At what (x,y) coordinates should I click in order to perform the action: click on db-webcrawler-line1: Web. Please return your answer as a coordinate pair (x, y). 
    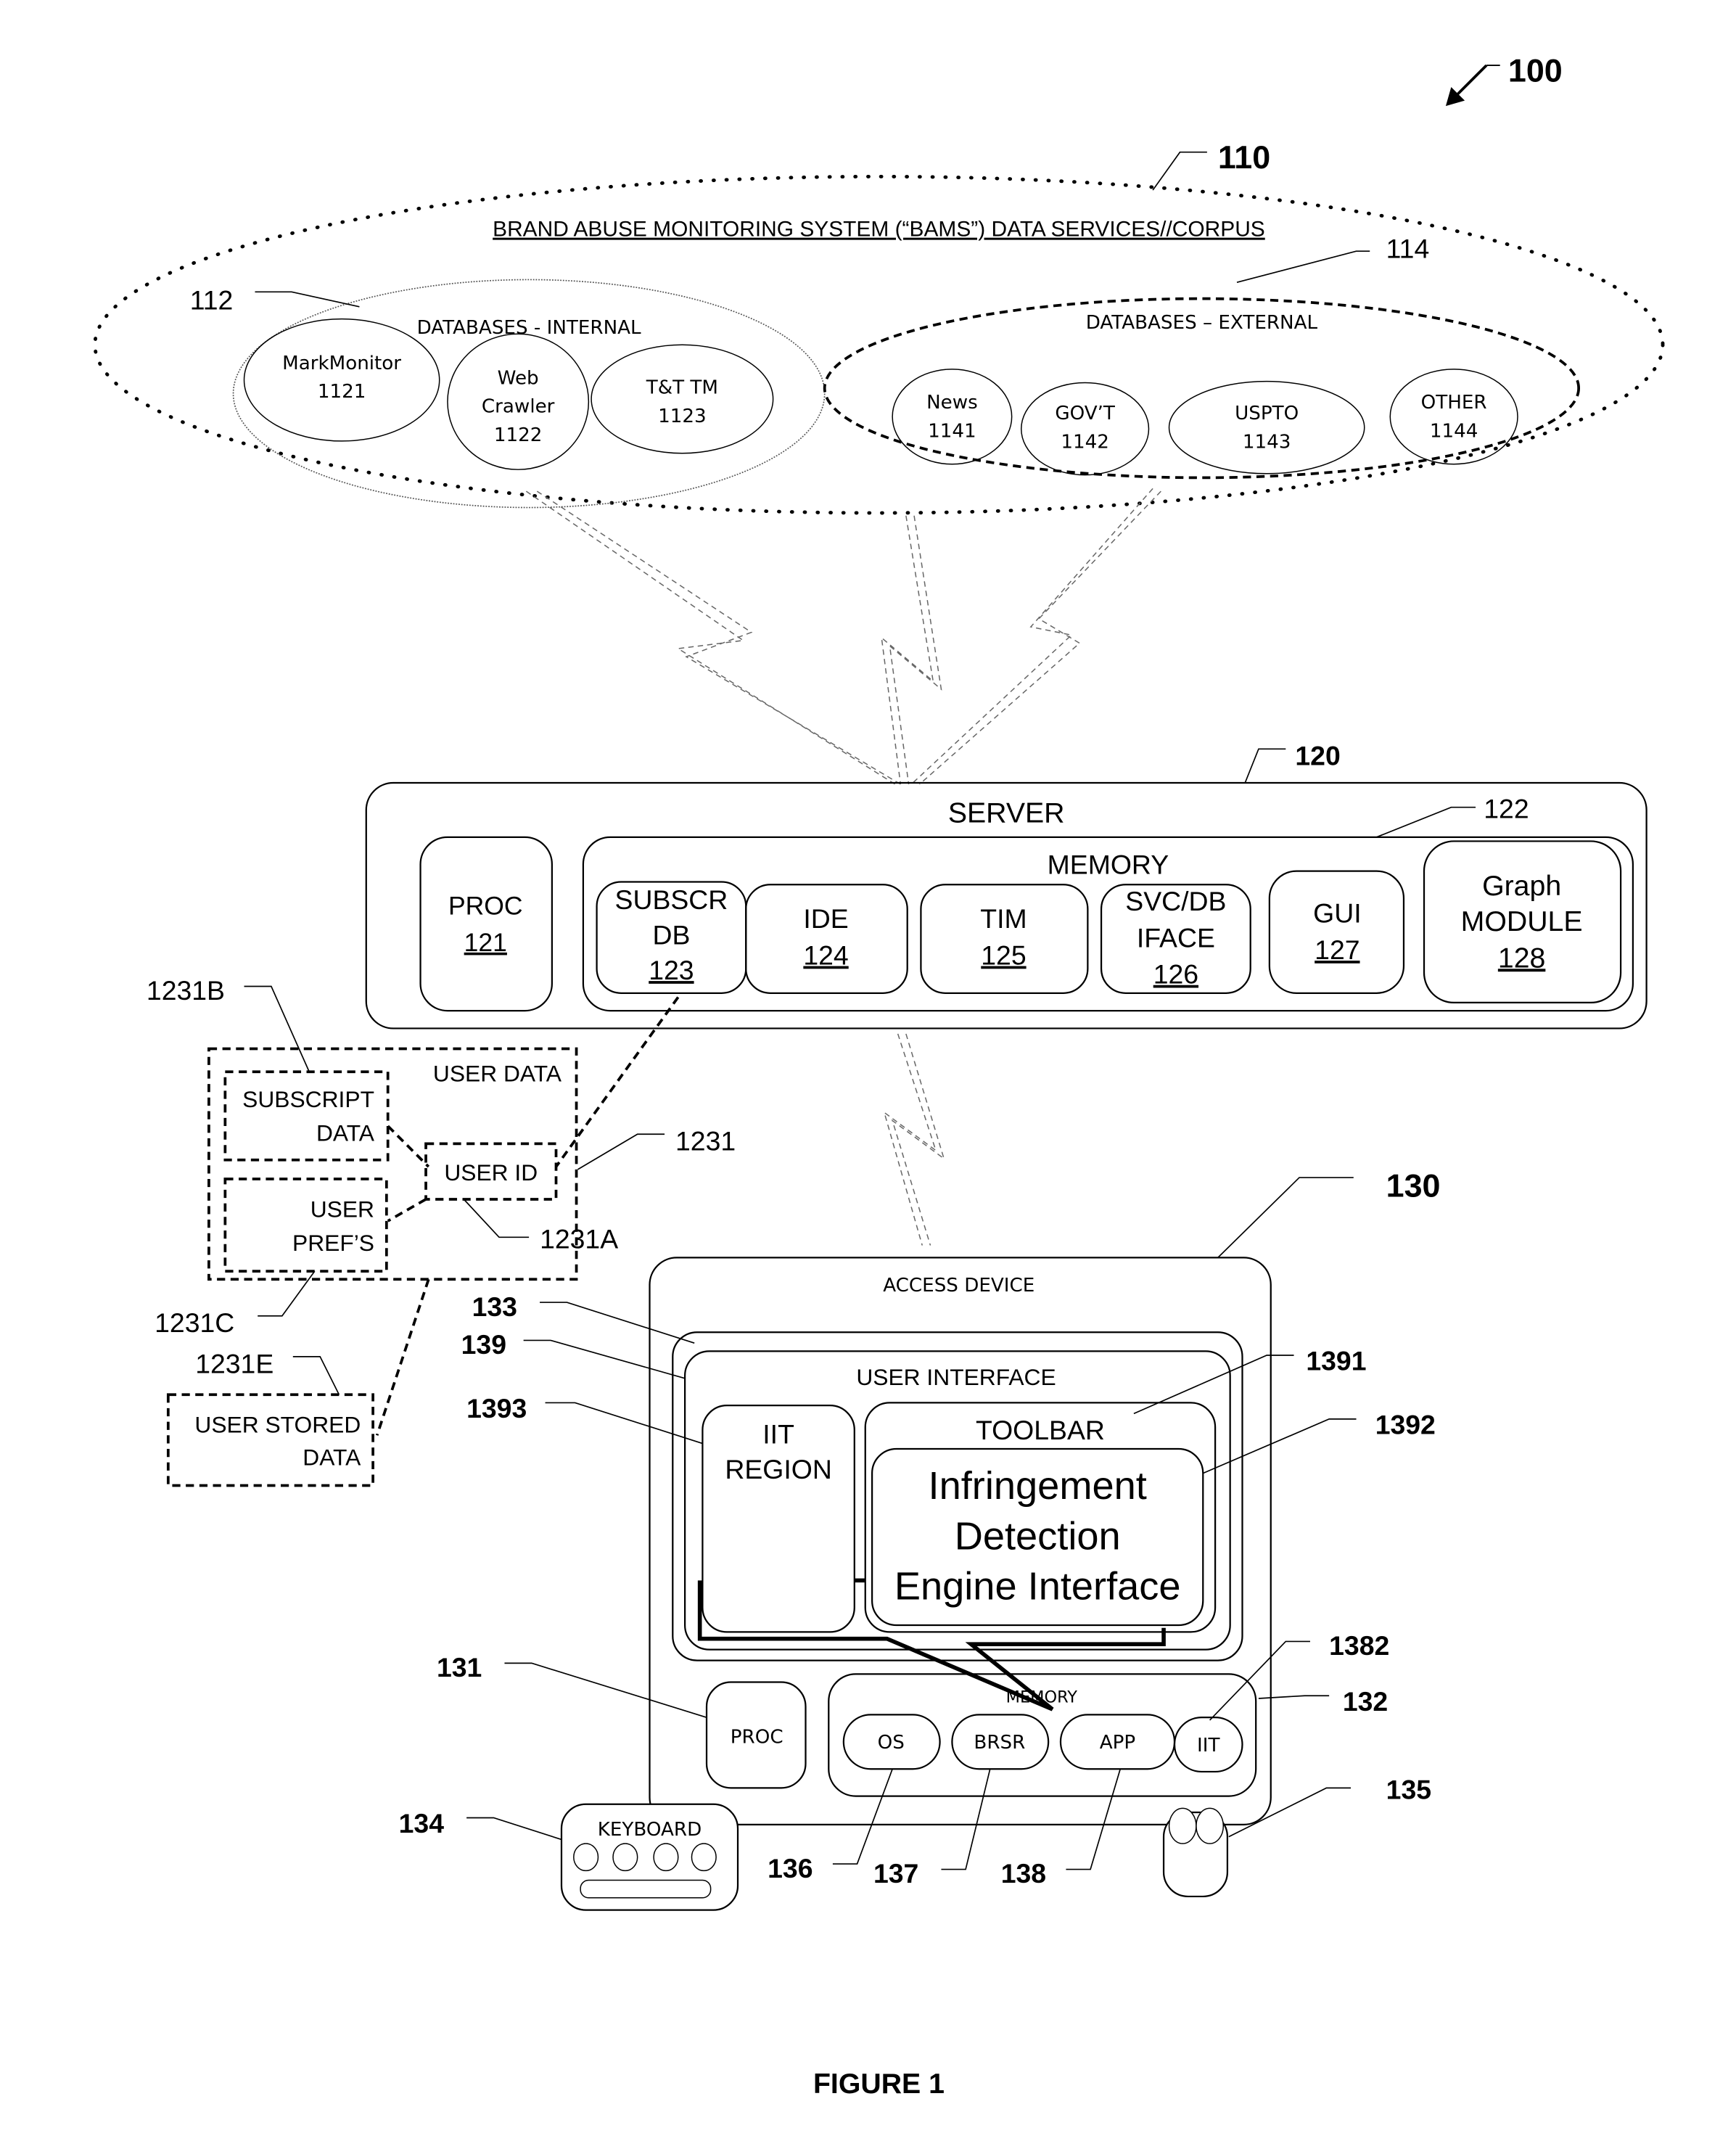
    Looking at the image, I should click on (518, 378).